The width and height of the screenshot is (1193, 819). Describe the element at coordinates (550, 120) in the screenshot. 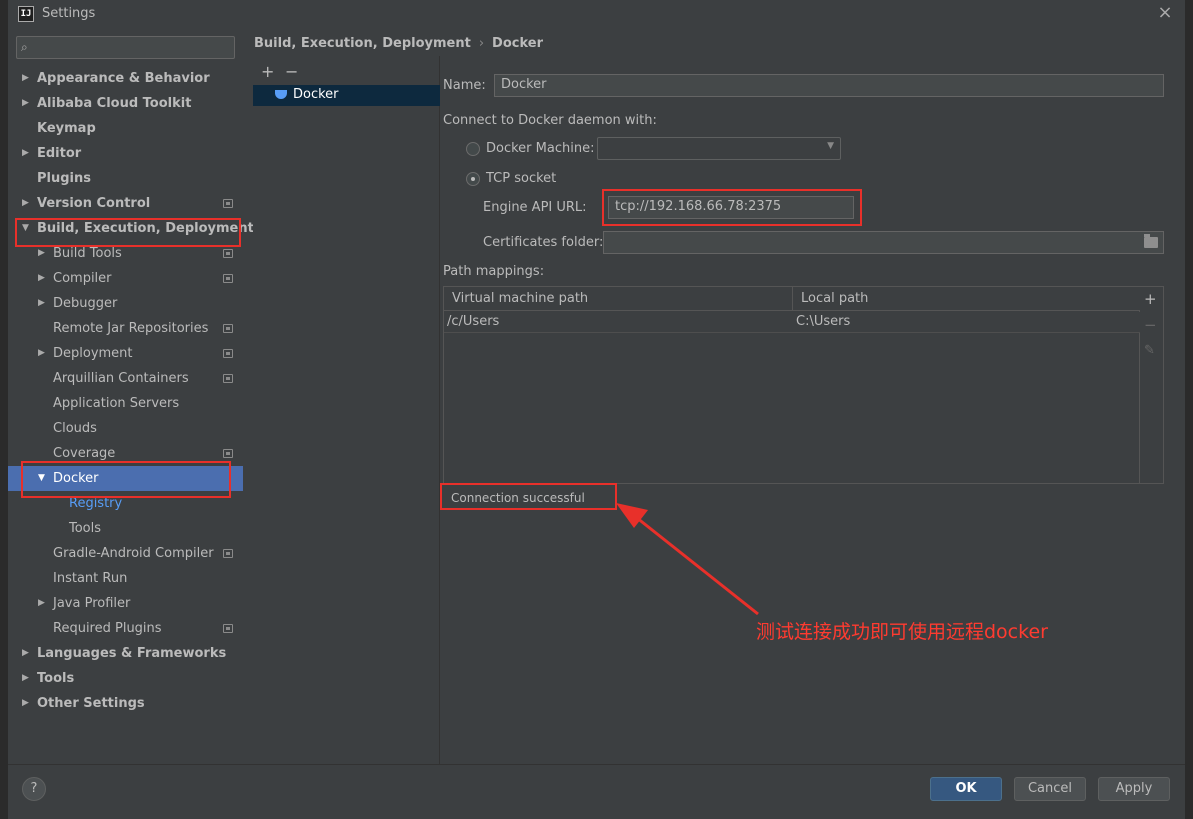

I see `connect-daemon-label: Connect to Docker daemon with:` at that location.